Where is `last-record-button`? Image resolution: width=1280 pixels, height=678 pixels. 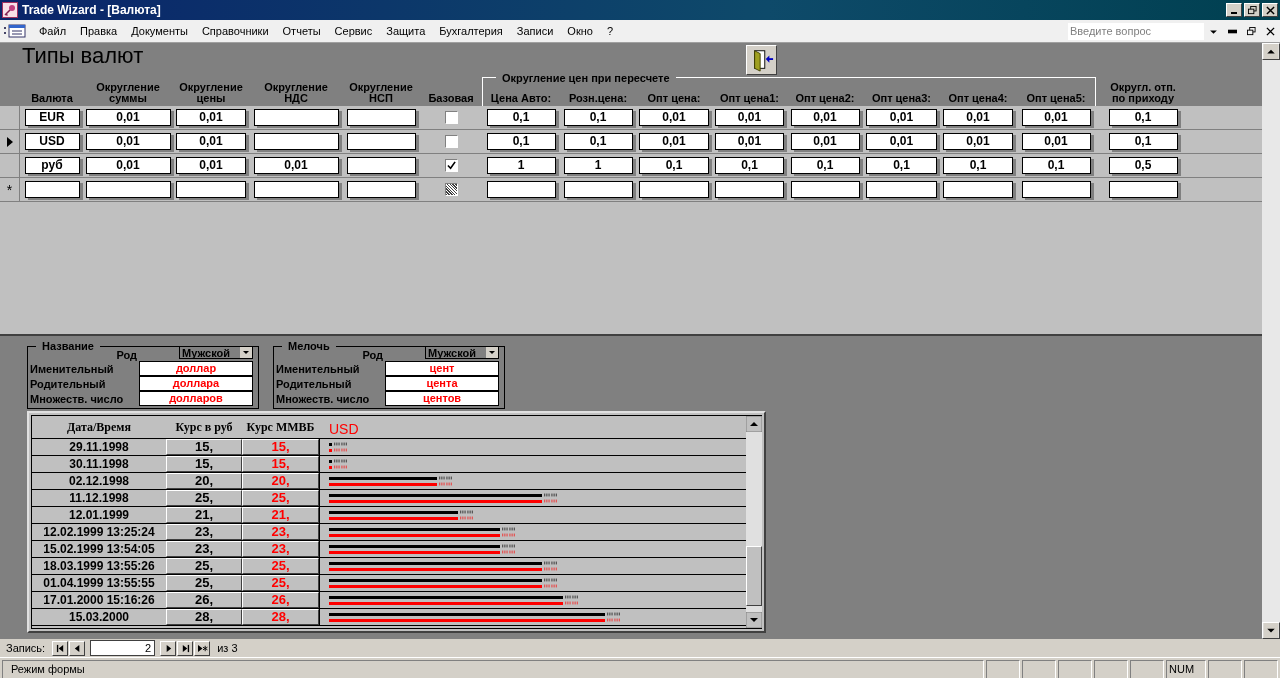
last-record-button is located at coordinates (185, 648).